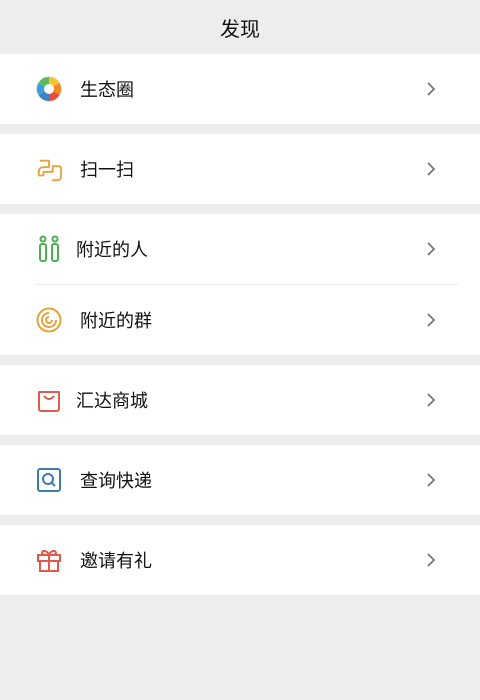 The image size is (480, 700). What do you see at coordinates (112, 401) in the screenshot?
I see `menu-item-label: 汇达商城` at bounding box center [112, 401].